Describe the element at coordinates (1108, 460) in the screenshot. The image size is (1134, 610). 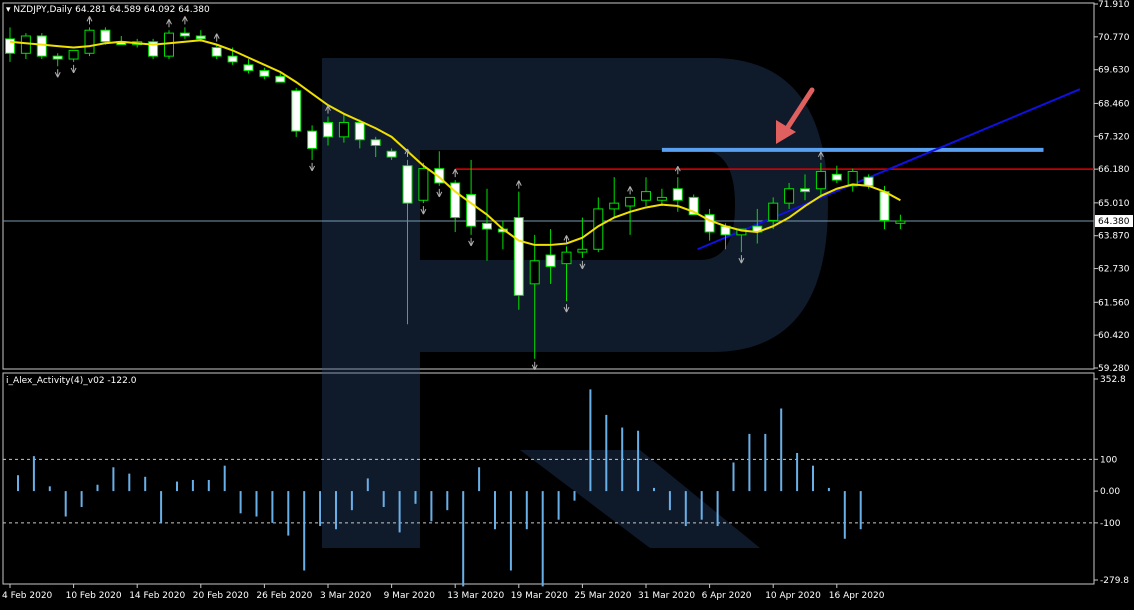
I see `indicator-axis-label: 100` at that location.